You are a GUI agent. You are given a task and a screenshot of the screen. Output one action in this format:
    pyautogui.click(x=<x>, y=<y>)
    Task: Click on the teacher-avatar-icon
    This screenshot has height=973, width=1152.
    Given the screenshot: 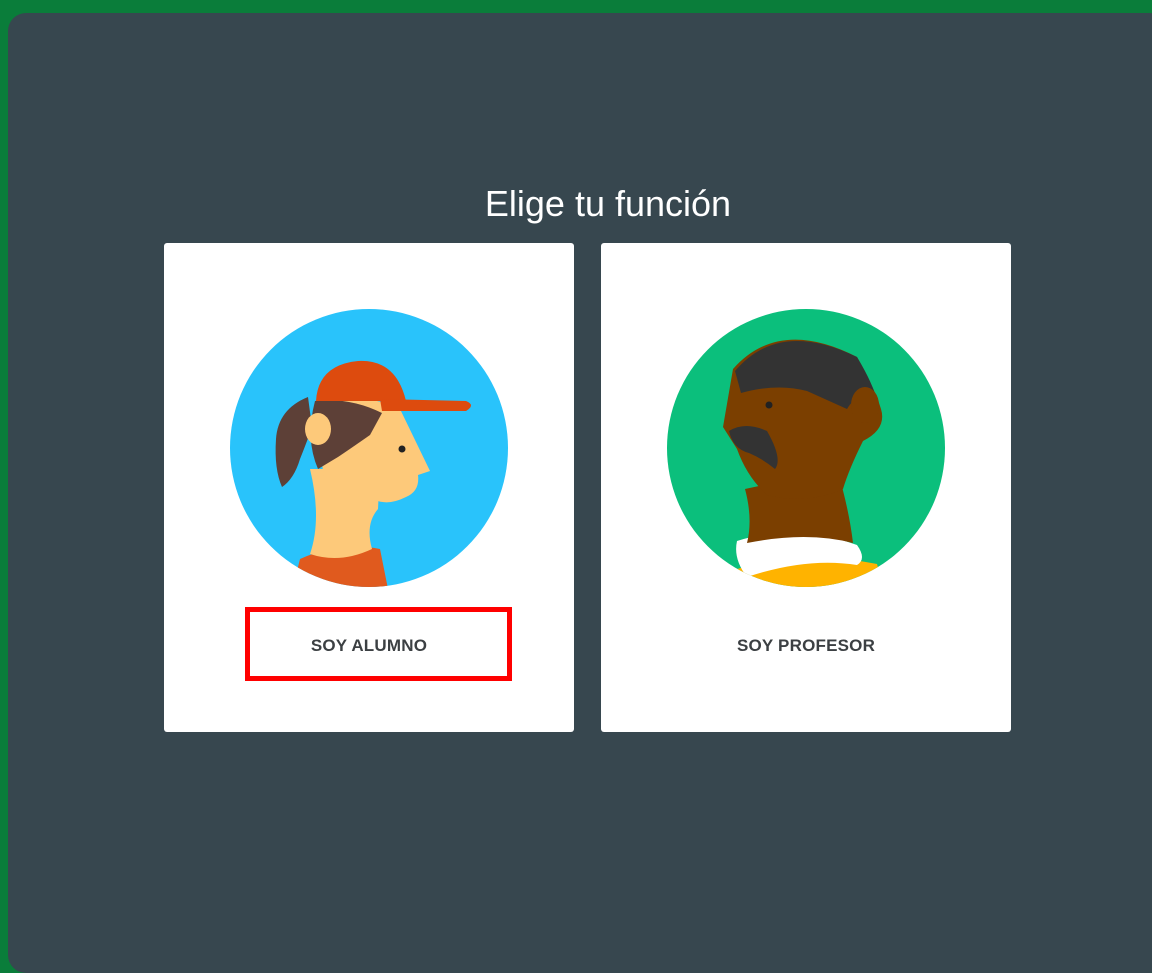 What is the action you would take?
    pyautogui.click(x=806, y=448)
    